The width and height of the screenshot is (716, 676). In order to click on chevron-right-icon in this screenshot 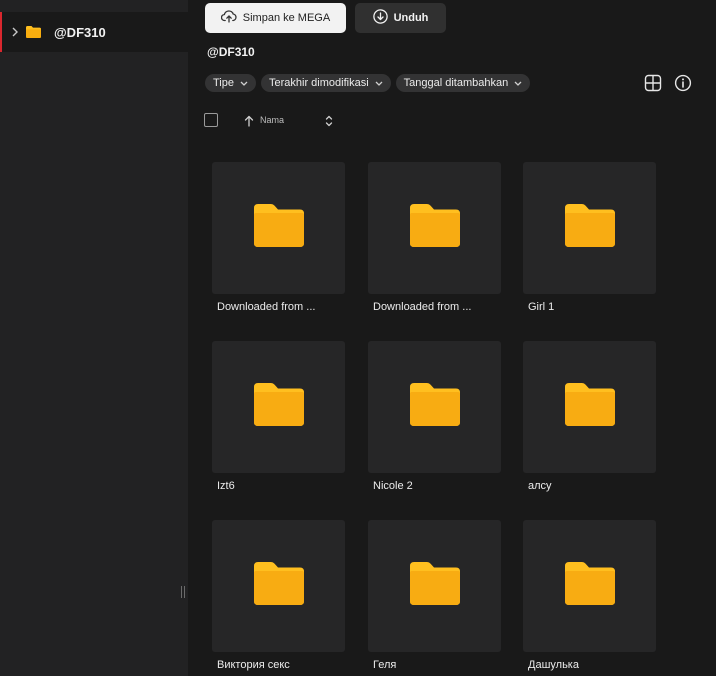, I will do `click(15, 32)`.